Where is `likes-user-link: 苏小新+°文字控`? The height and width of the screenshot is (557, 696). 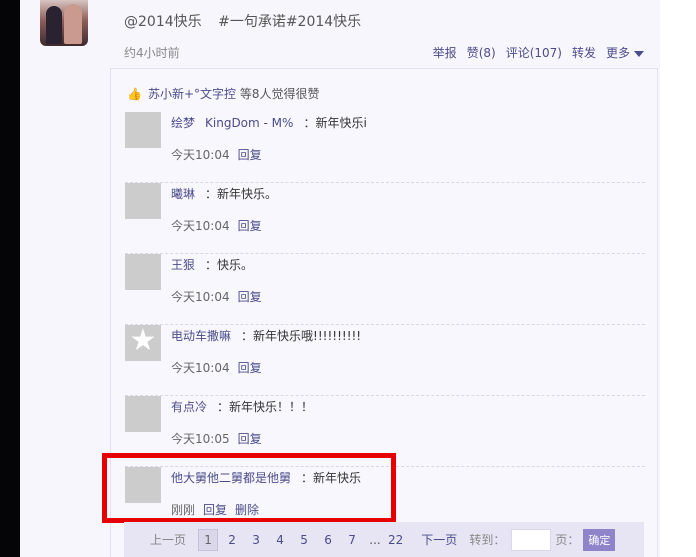 likes-user-link: 苏小新+°文字控 is located at coordinates (192, 94).